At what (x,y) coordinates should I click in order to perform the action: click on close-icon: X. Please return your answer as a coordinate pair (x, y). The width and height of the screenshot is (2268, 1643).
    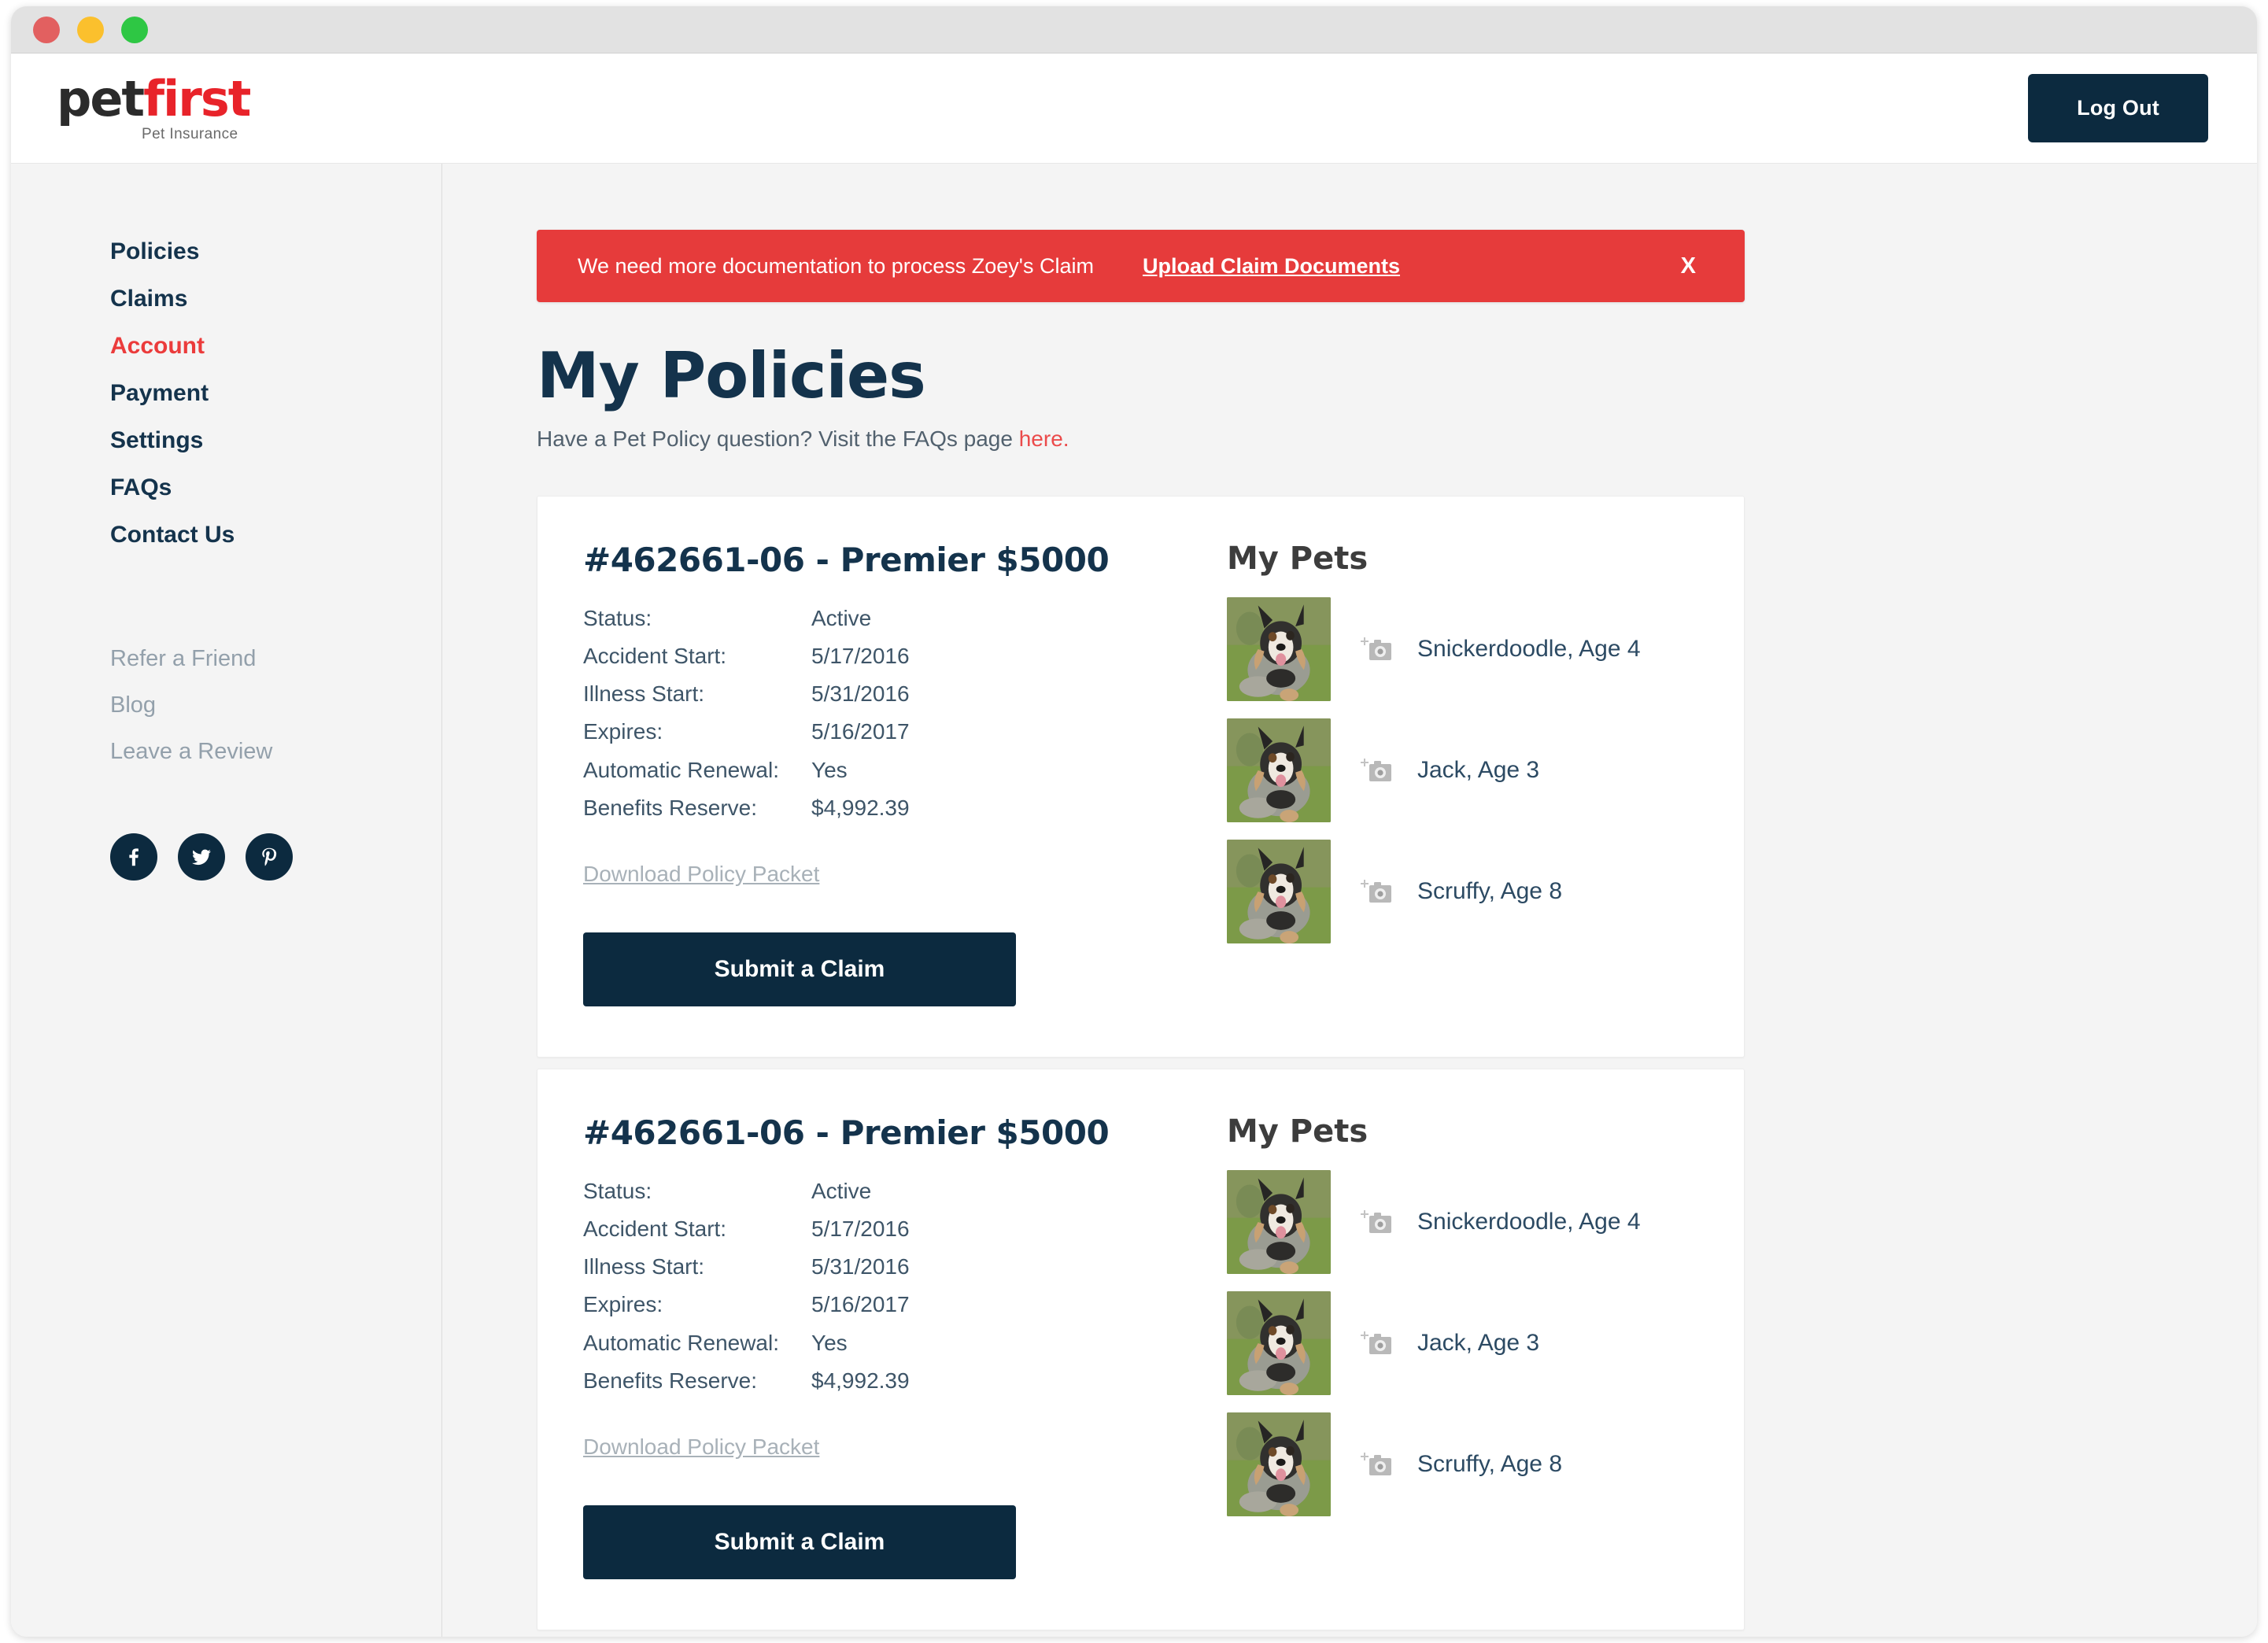
    Looking at the image, I should click on (1688, 266).